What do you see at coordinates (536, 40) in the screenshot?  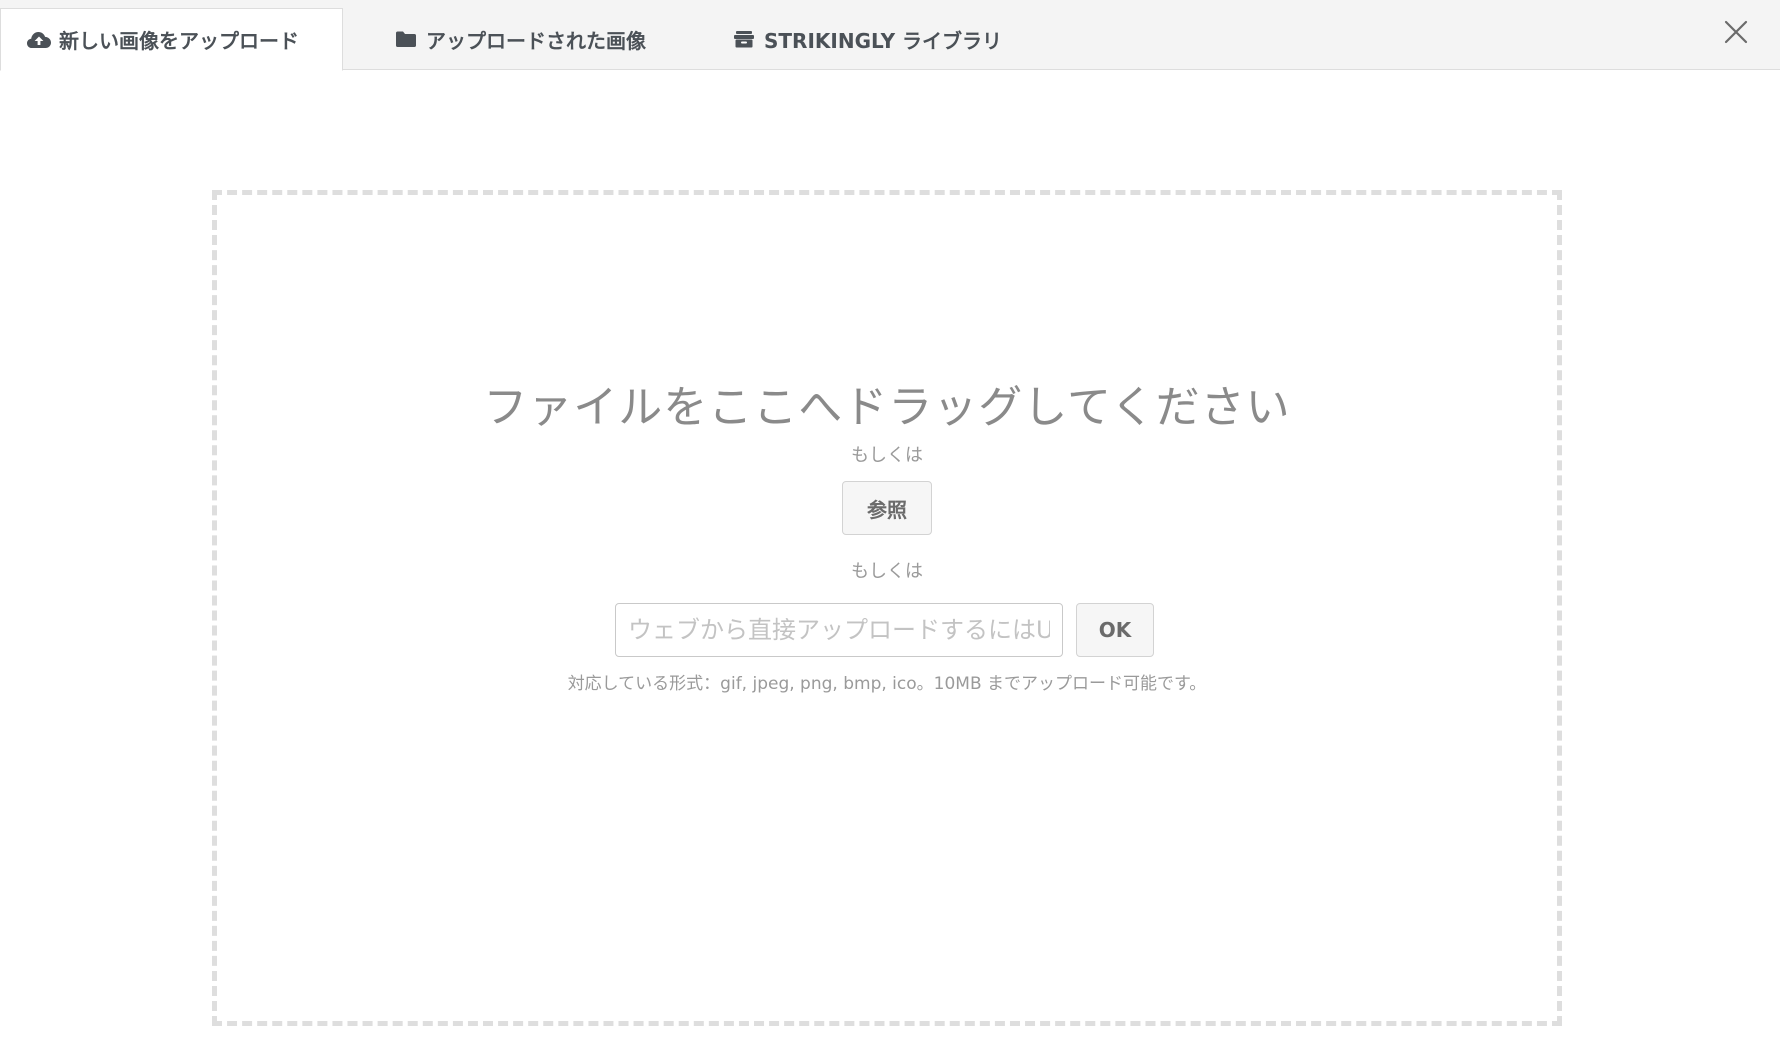 I see `tab-uploaded-images-label: アップロードされた画像` at bounding box center [536, 40].